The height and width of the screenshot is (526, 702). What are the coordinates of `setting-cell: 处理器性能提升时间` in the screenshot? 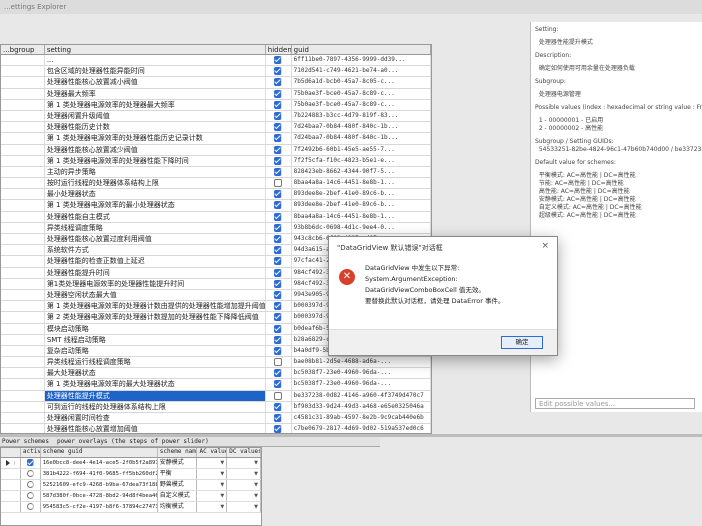 It's located at (155, 272).